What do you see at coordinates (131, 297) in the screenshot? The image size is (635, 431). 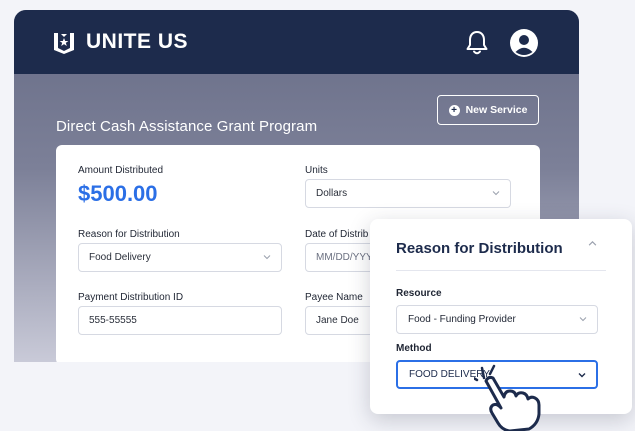 I see `payment-distribution-id-label: Payment Distribution ID` at bounding box center [131, 297].